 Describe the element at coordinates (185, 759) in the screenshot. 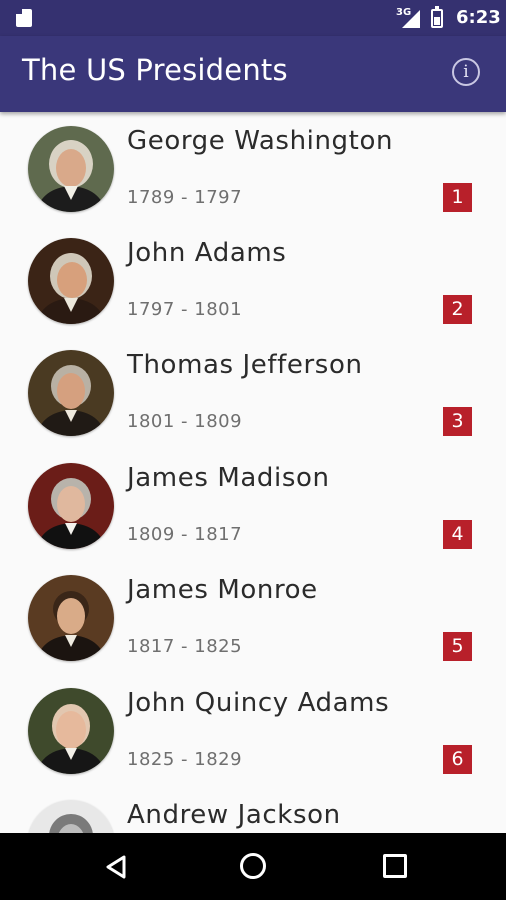

I see `president-years: 1825 - 1829` at that location.